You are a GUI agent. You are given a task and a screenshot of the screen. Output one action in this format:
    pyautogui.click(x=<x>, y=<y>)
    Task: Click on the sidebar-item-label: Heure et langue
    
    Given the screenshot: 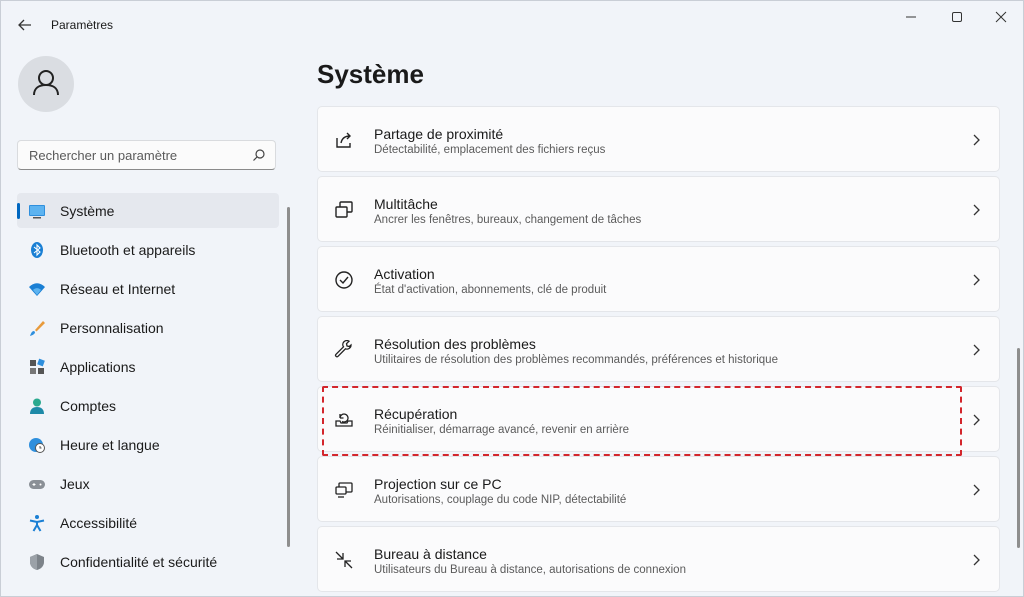 What is the action you would take?
    pyautogui.click(x=110, y=445)
    